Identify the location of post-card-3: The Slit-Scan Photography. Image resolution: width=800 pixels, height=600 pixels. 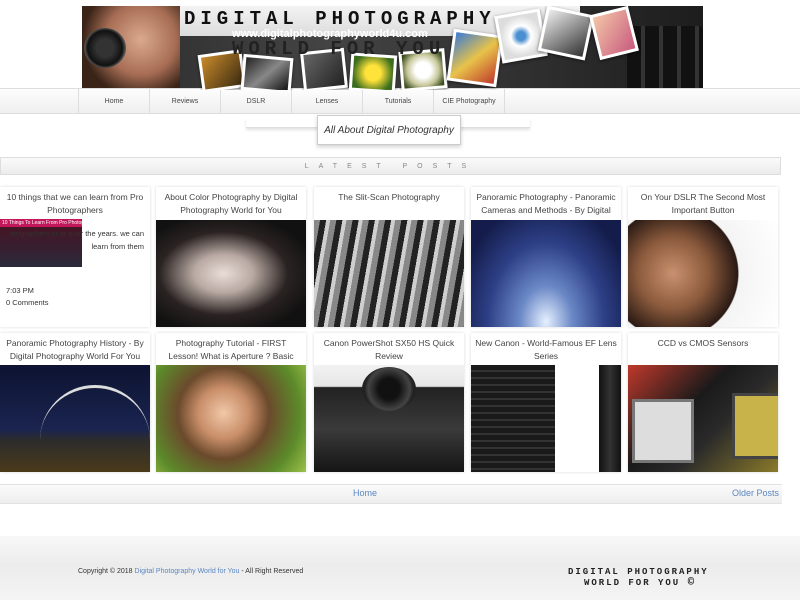
(389, 257).